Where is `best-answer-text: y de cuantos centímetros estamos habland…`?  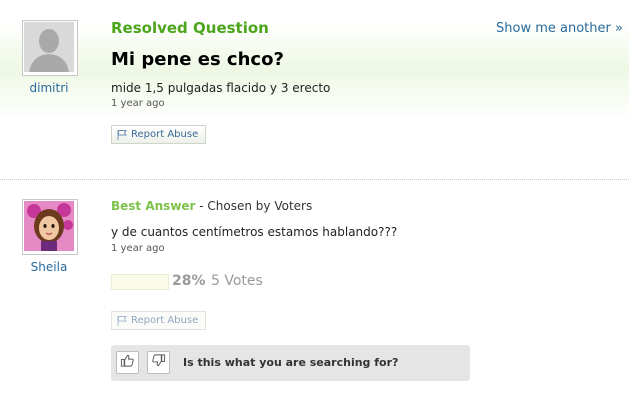
best-answer-text: y de cuantos centímetros estamos habland… is located at coordinates (254, 232).